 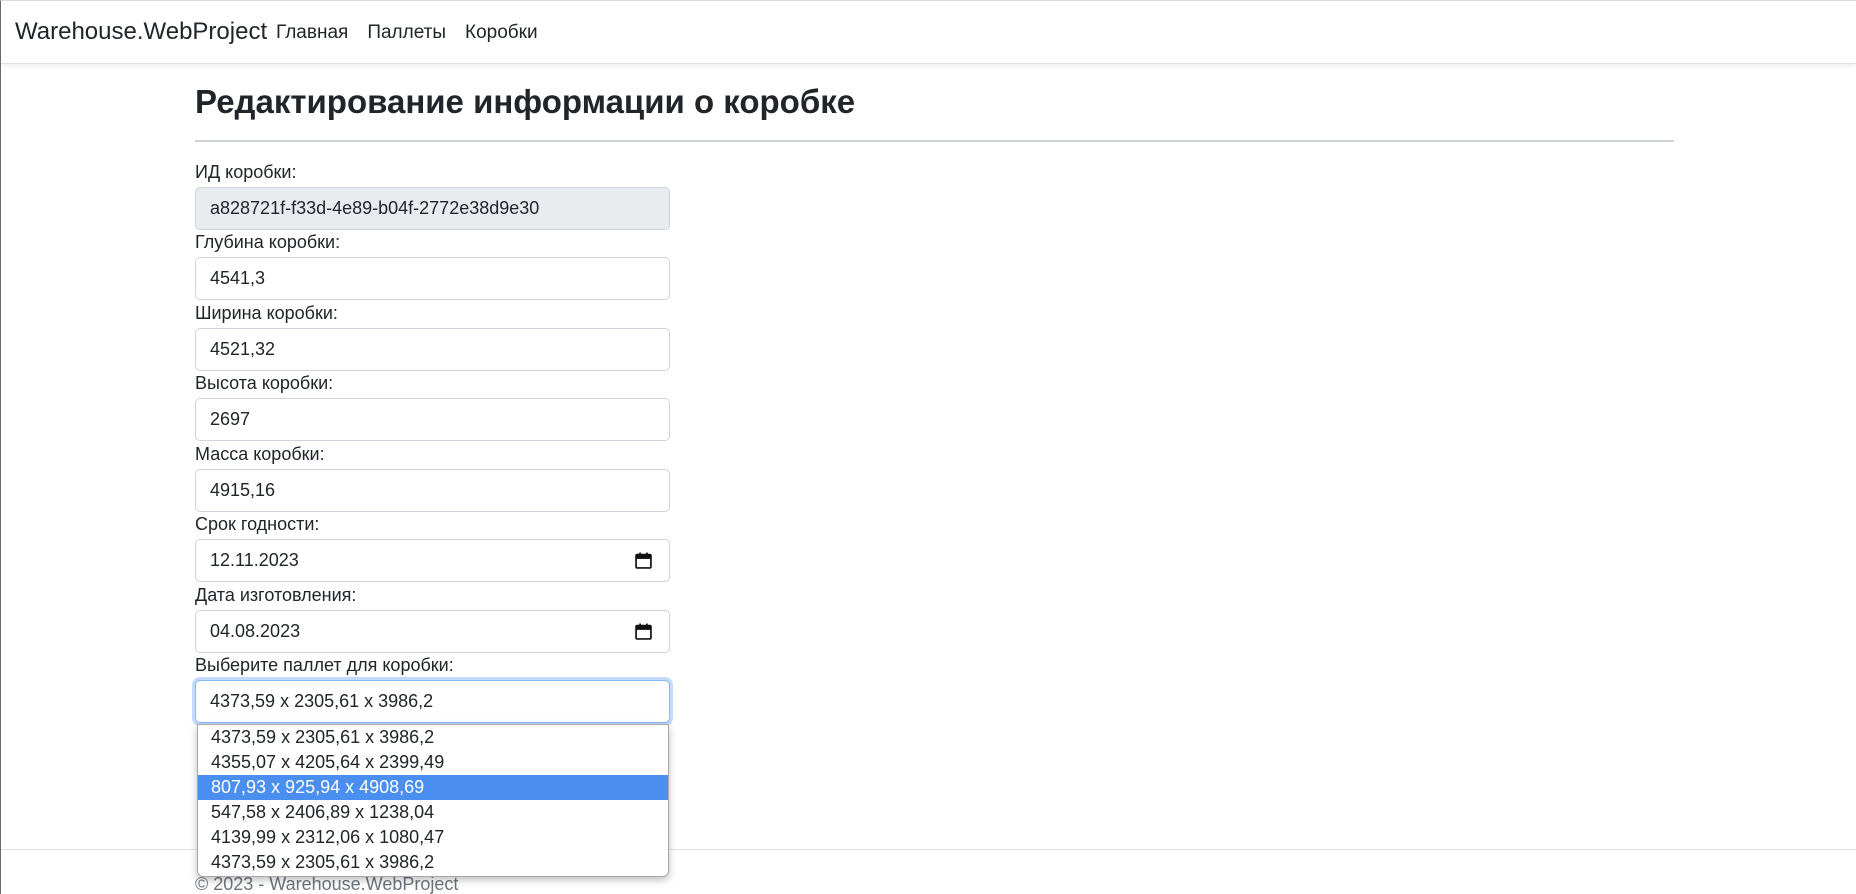 What do you see at coordinates (324, 665) in the screenshot?
I see `pallet-select-label: Выберите паллет для коробки:` at bounding box center [324, 665].